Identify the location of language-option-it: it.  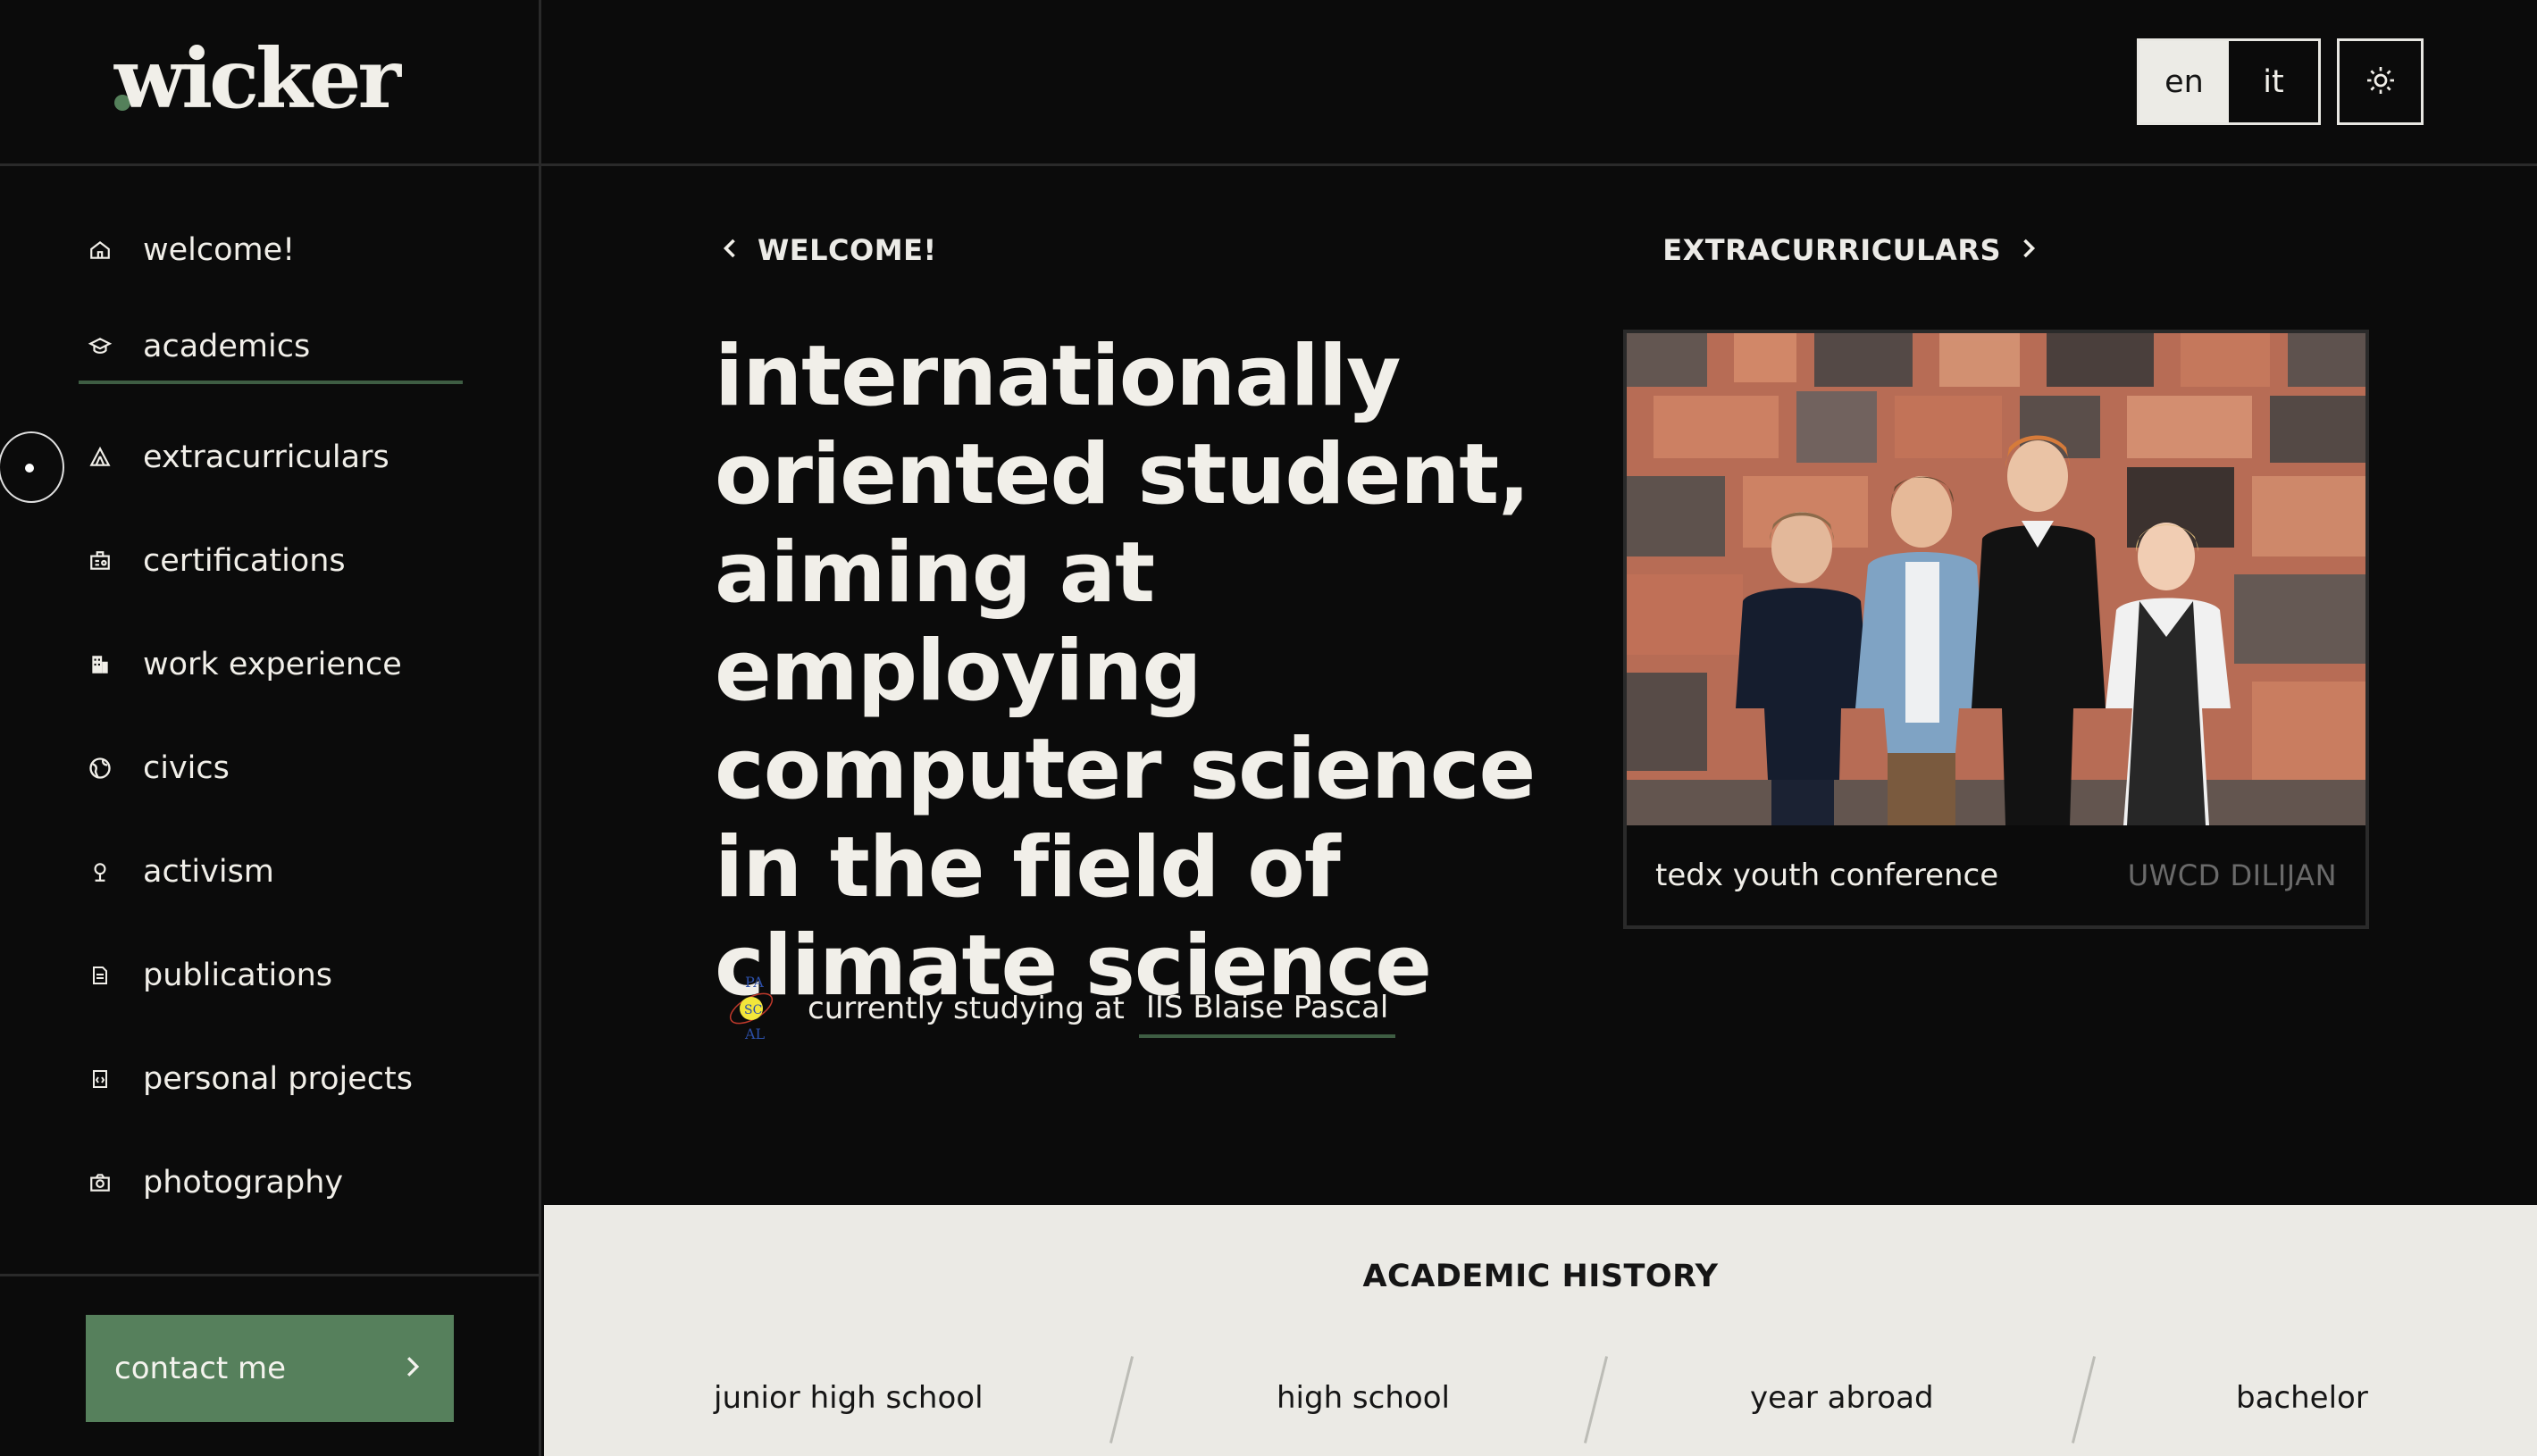
(2273, 81).